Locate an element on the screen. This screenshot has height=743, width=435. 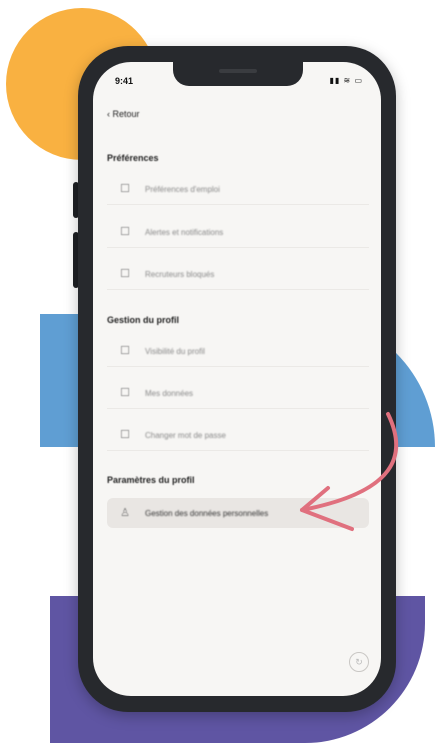
pointer-arrow is located at coordinates (349, 471).